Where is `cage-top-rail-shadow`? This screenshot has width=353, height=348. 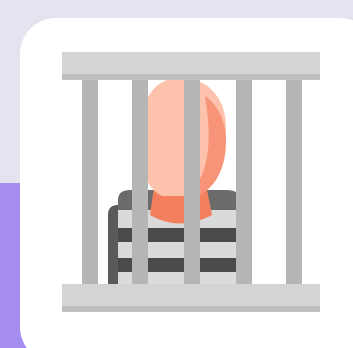 cage-top-rail-shadow is located at coordinates (191, 77).